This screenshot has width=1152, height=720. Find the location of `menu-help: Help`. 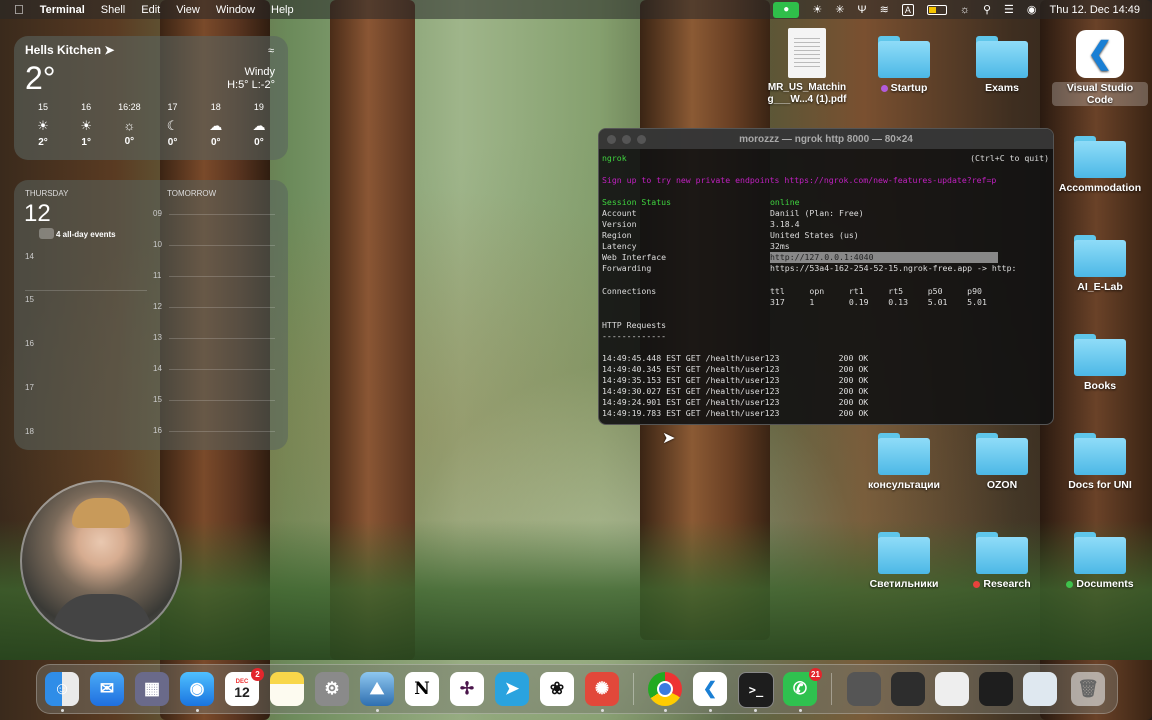

menu-help: Help is located at coordinates (282, 10).